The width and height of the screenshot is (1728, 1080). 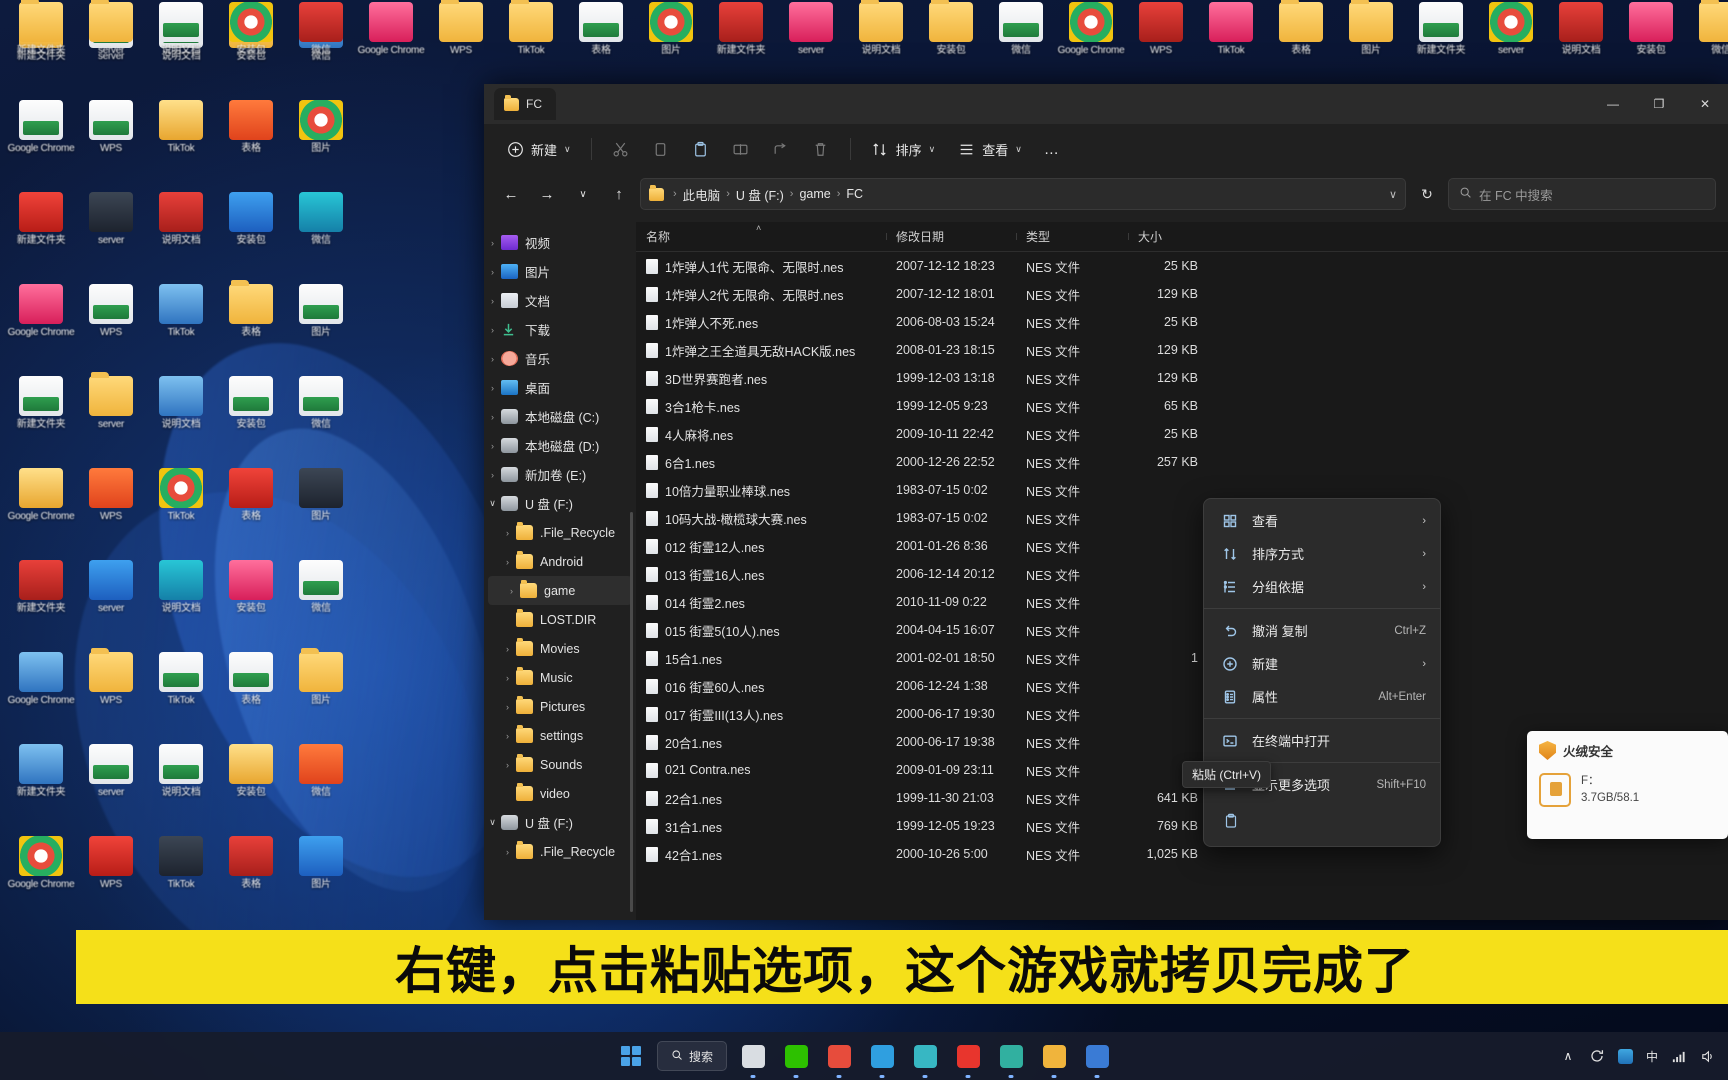 I want to click on share-button, so click(x=781, y=149).